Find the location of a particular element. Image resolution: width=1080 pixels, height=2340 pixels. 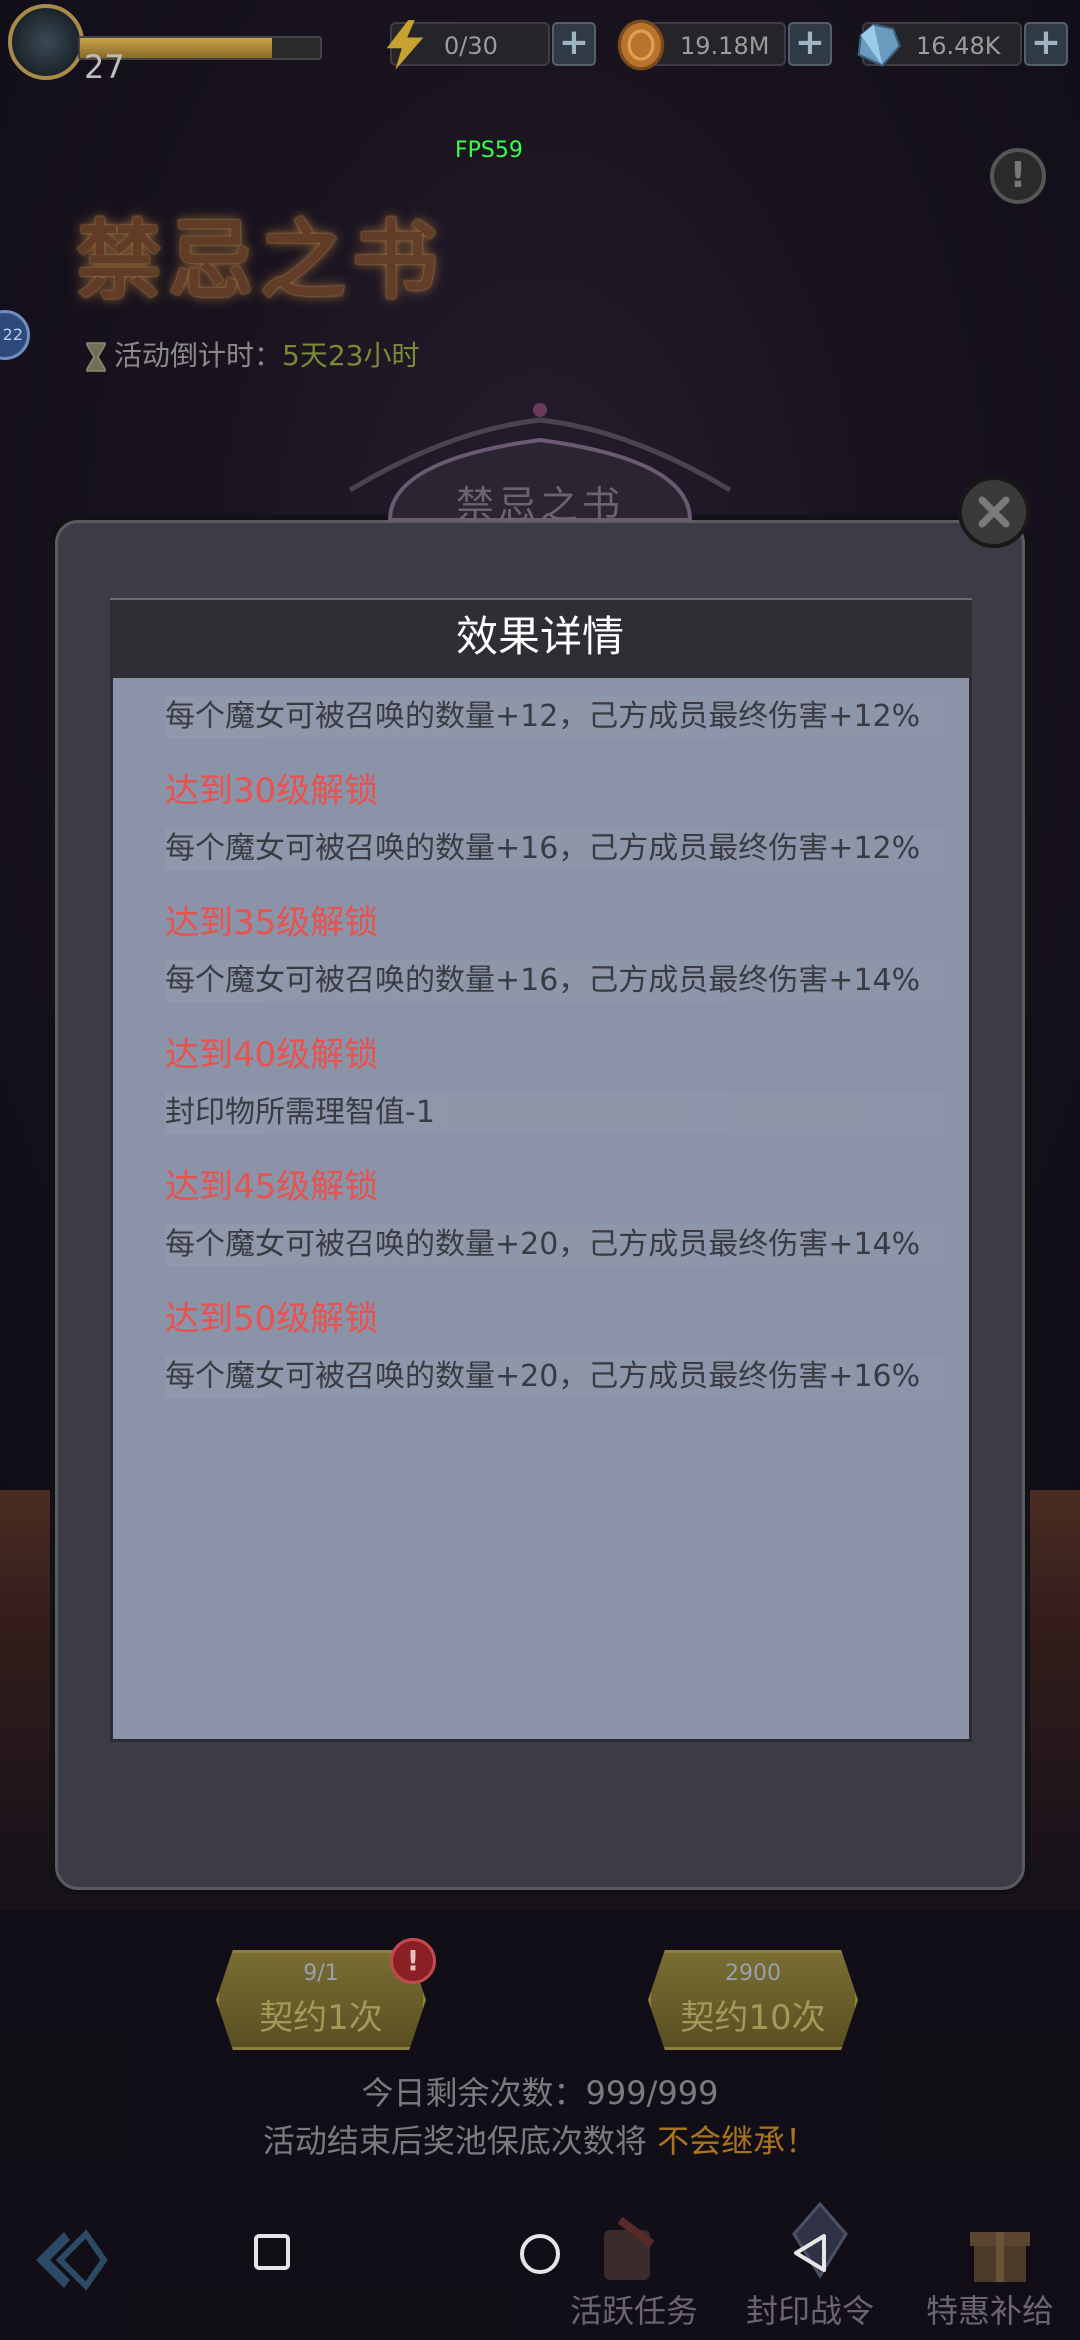

effect-desc: 封印物所需理智值-1 is located at coordinates (555, 1113).